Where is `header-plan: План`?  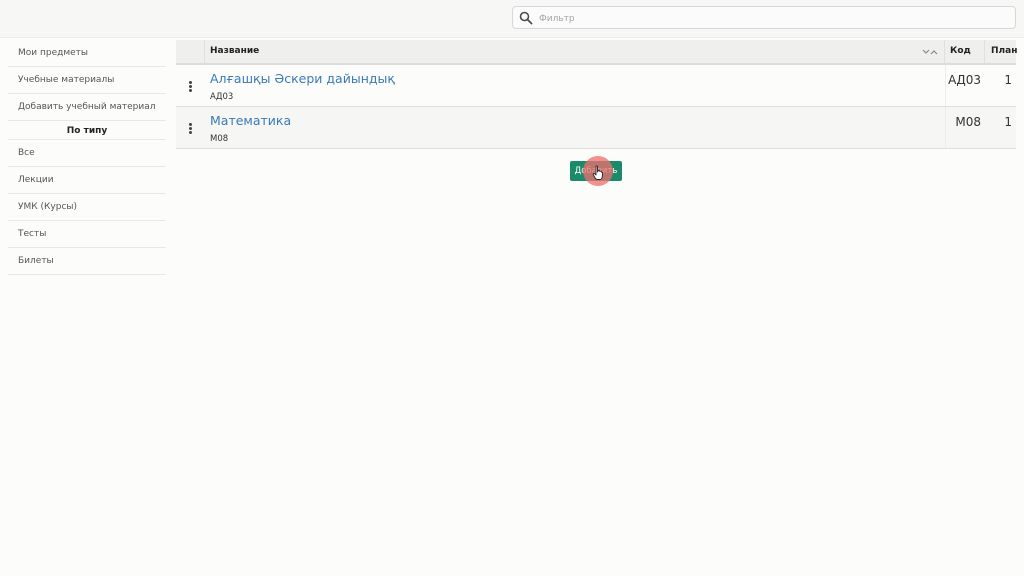 header-plan: План is located at coordinates (1001, 51).